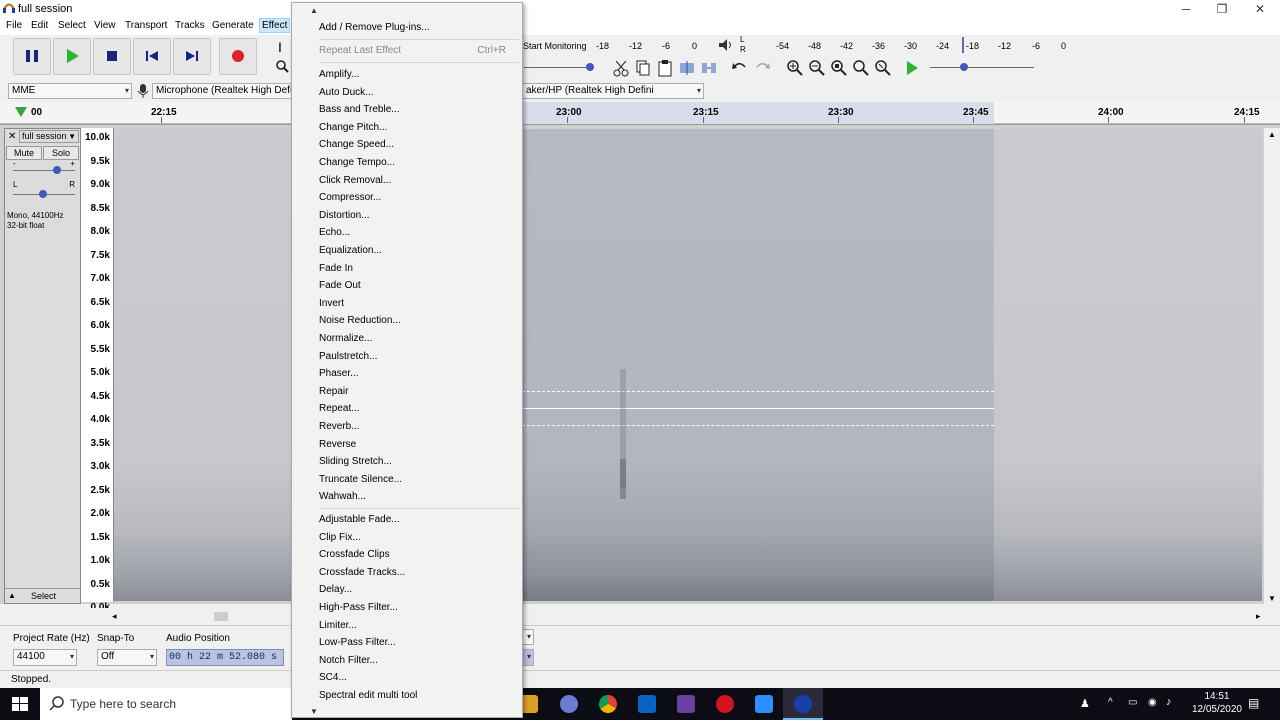 This screenshot has width=1280, height=720. I want to click on pan-slider: L R, so click(44, 189).